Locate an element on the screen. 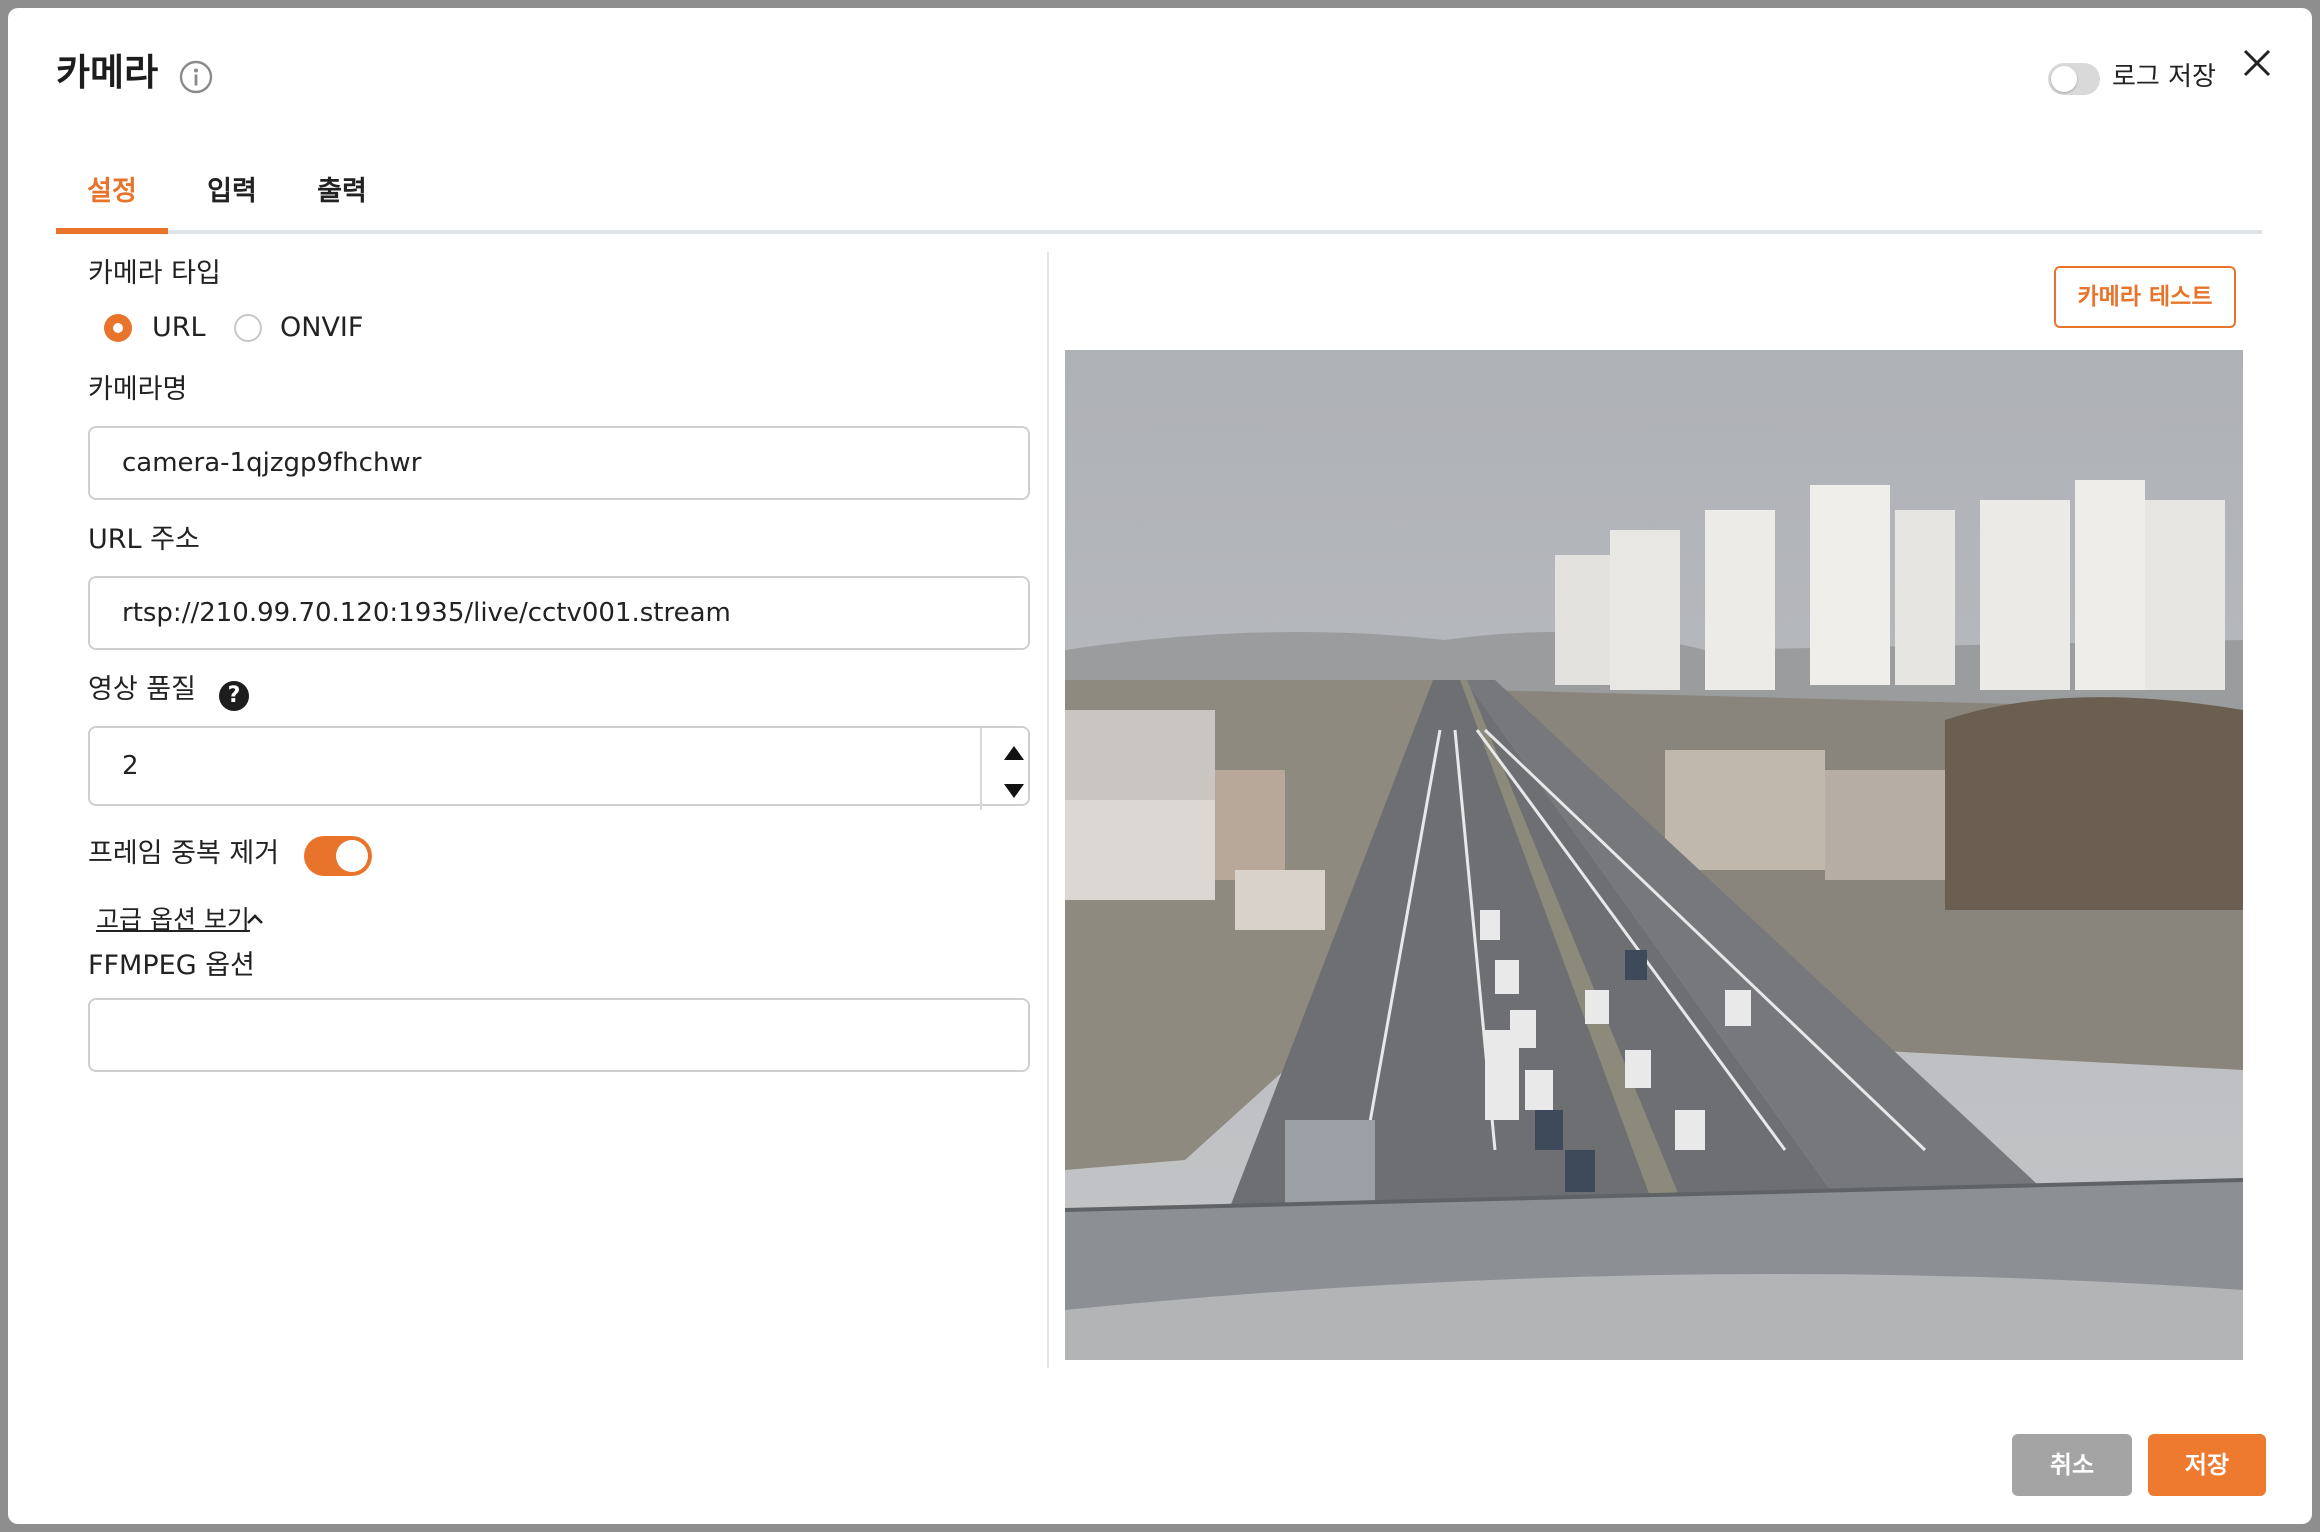 The image size is (2320, 1532). panel-divider is located at coordinates (1048, 810).